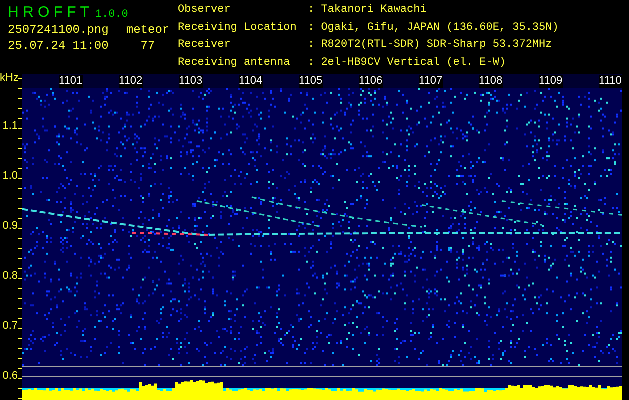 The width and height of the screenshot is (629, 400). What do you see at coordinates (9, 78) in the screenshot?
I see `unit-label: kHz` at bounding box center [9, 78].